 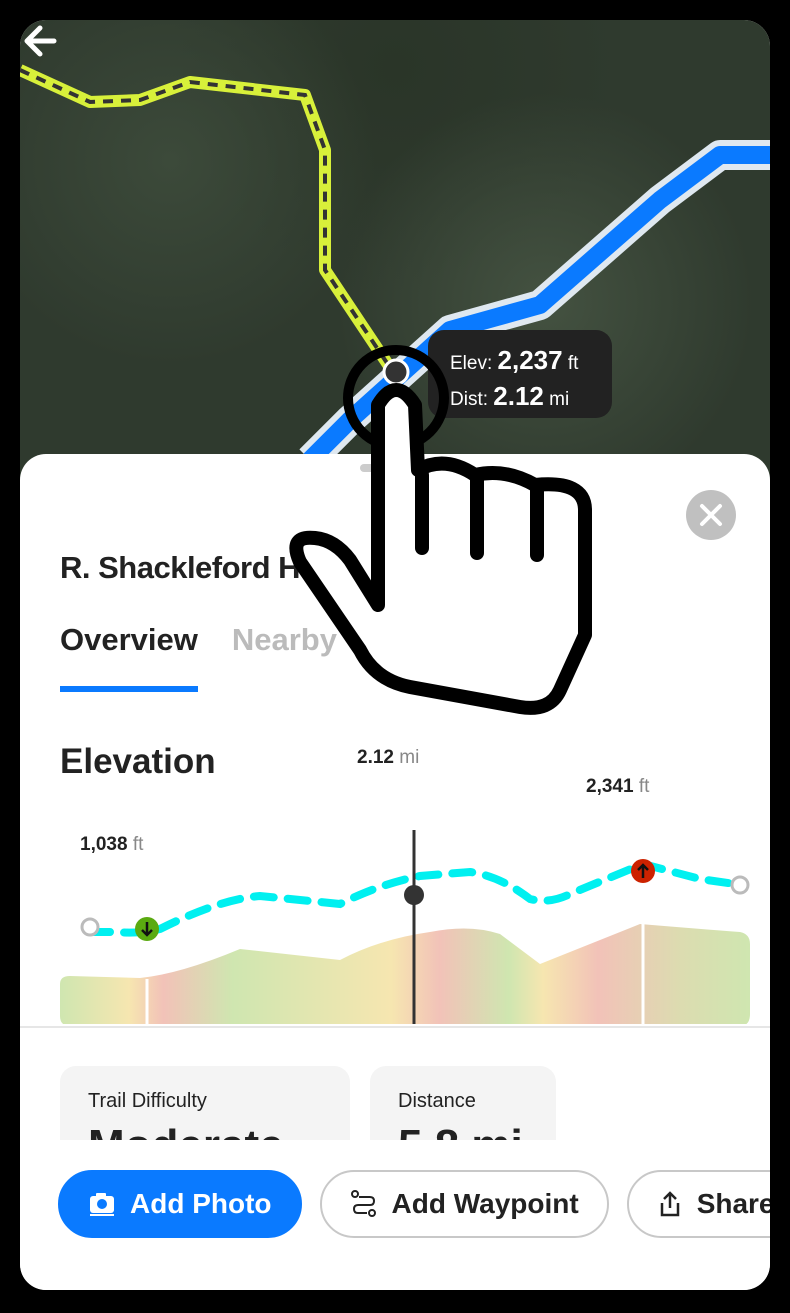 What do you see at coordinates (363, 1203) in the screenshot?
I see `route-icon` at bounding box center [363, 1203].